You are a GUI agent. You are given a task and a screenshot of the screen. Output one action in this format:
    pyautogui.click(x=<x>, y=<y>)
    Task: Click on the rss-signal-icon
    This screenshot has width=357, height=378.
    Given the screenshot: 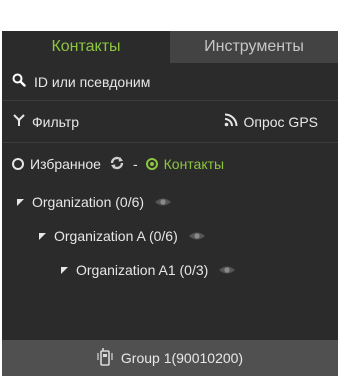 What is the action you would take?
    pyautogui.click(x=231, y=121)
    